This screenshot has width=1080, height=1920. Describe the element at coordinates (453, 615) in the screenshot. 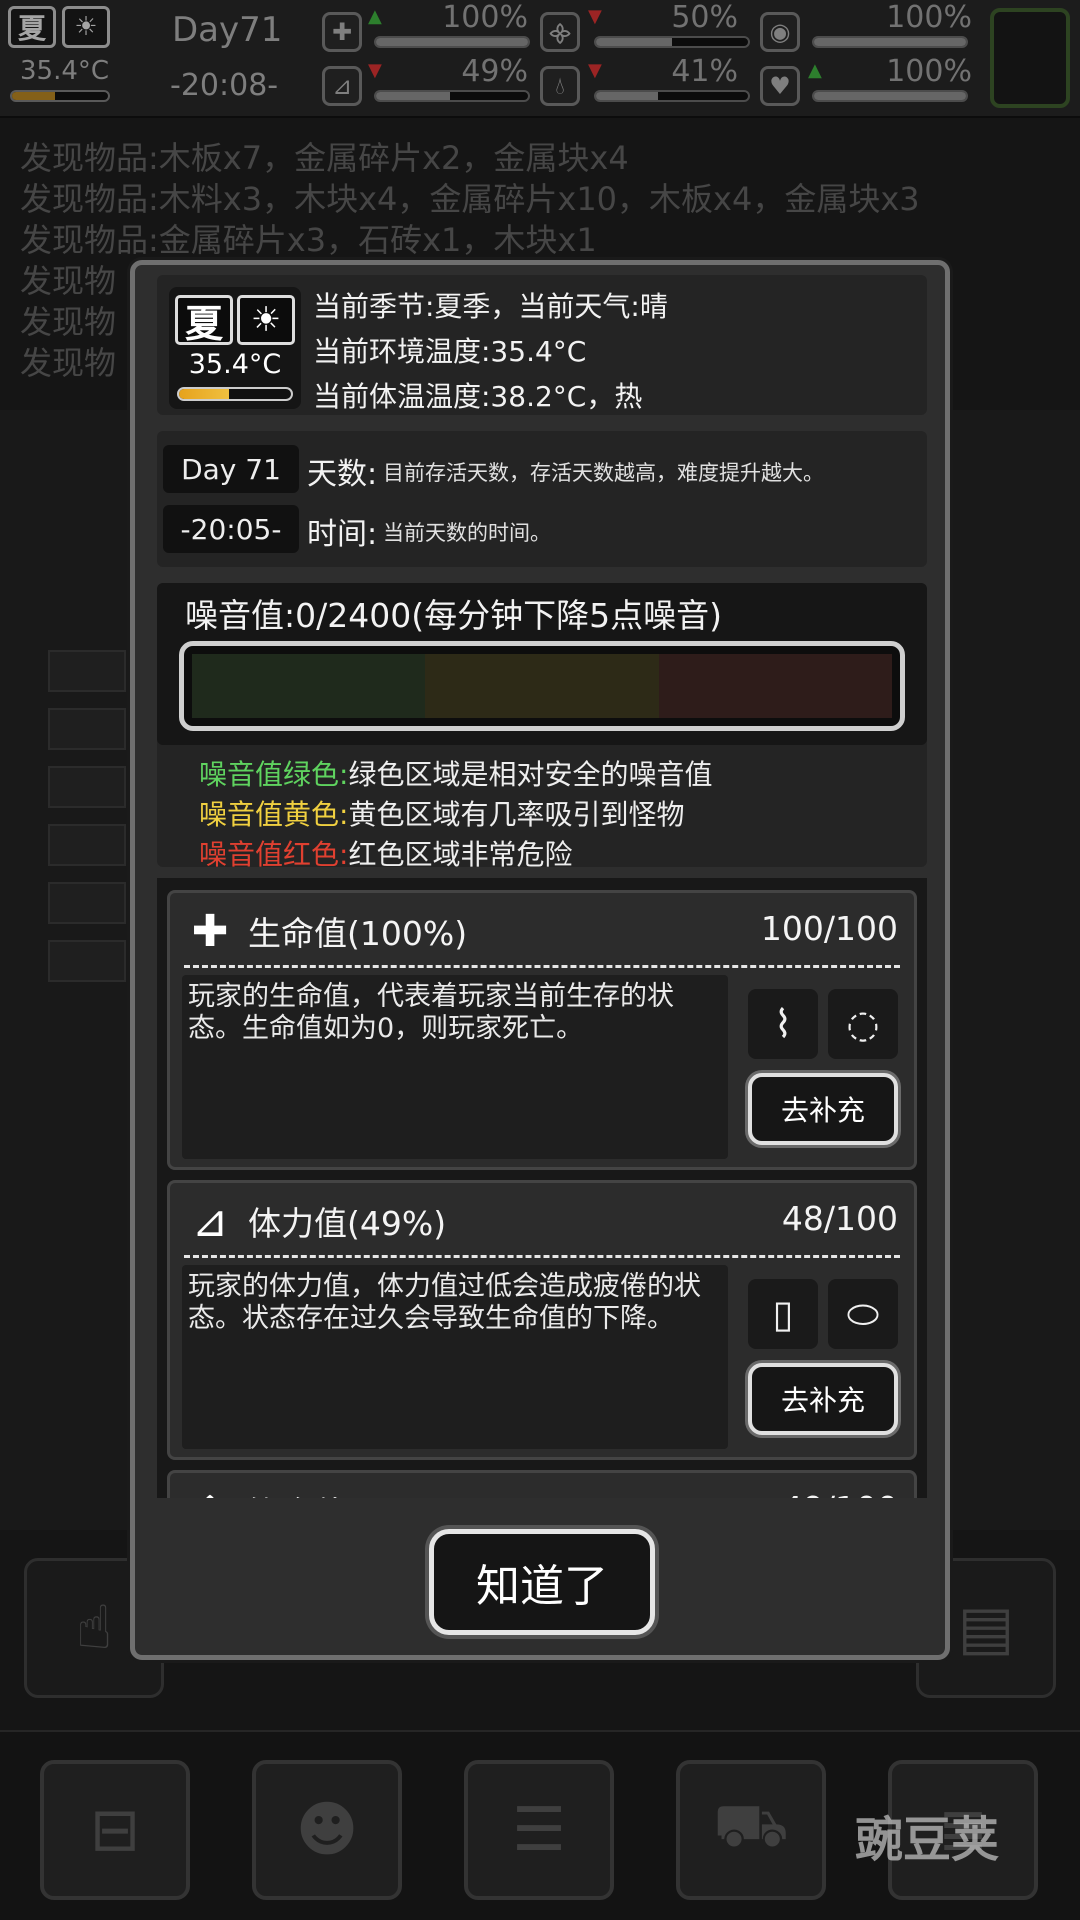

I see `noise-title: 噪音值:0/2400(每分钟下降5点噪音)` at that location.